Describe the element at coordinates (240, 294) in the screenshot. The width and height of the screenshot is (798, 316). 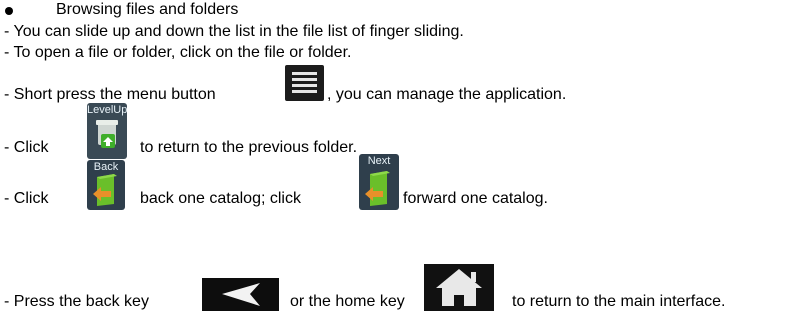
I see `back-arrow-icon` at that location.